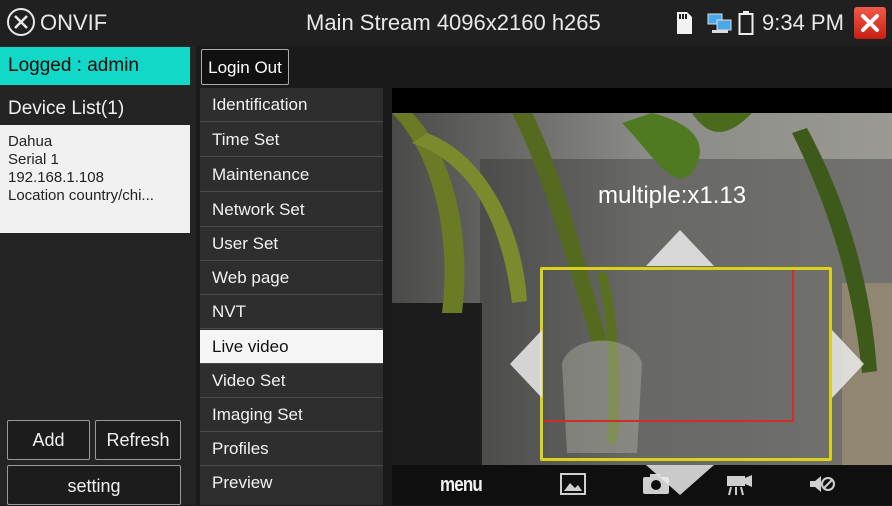 The height and width of the screenshot is (506, 892). I want to click on menu-item-identification: Identification, so click(291, 105).